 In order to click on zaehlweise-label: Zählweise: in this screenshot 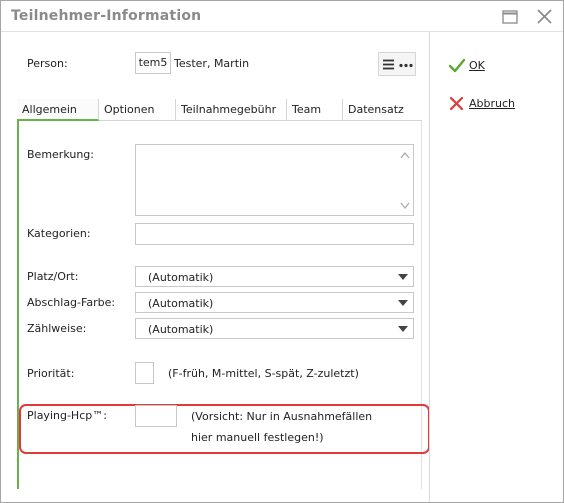, I will do `click(57, 328)`.